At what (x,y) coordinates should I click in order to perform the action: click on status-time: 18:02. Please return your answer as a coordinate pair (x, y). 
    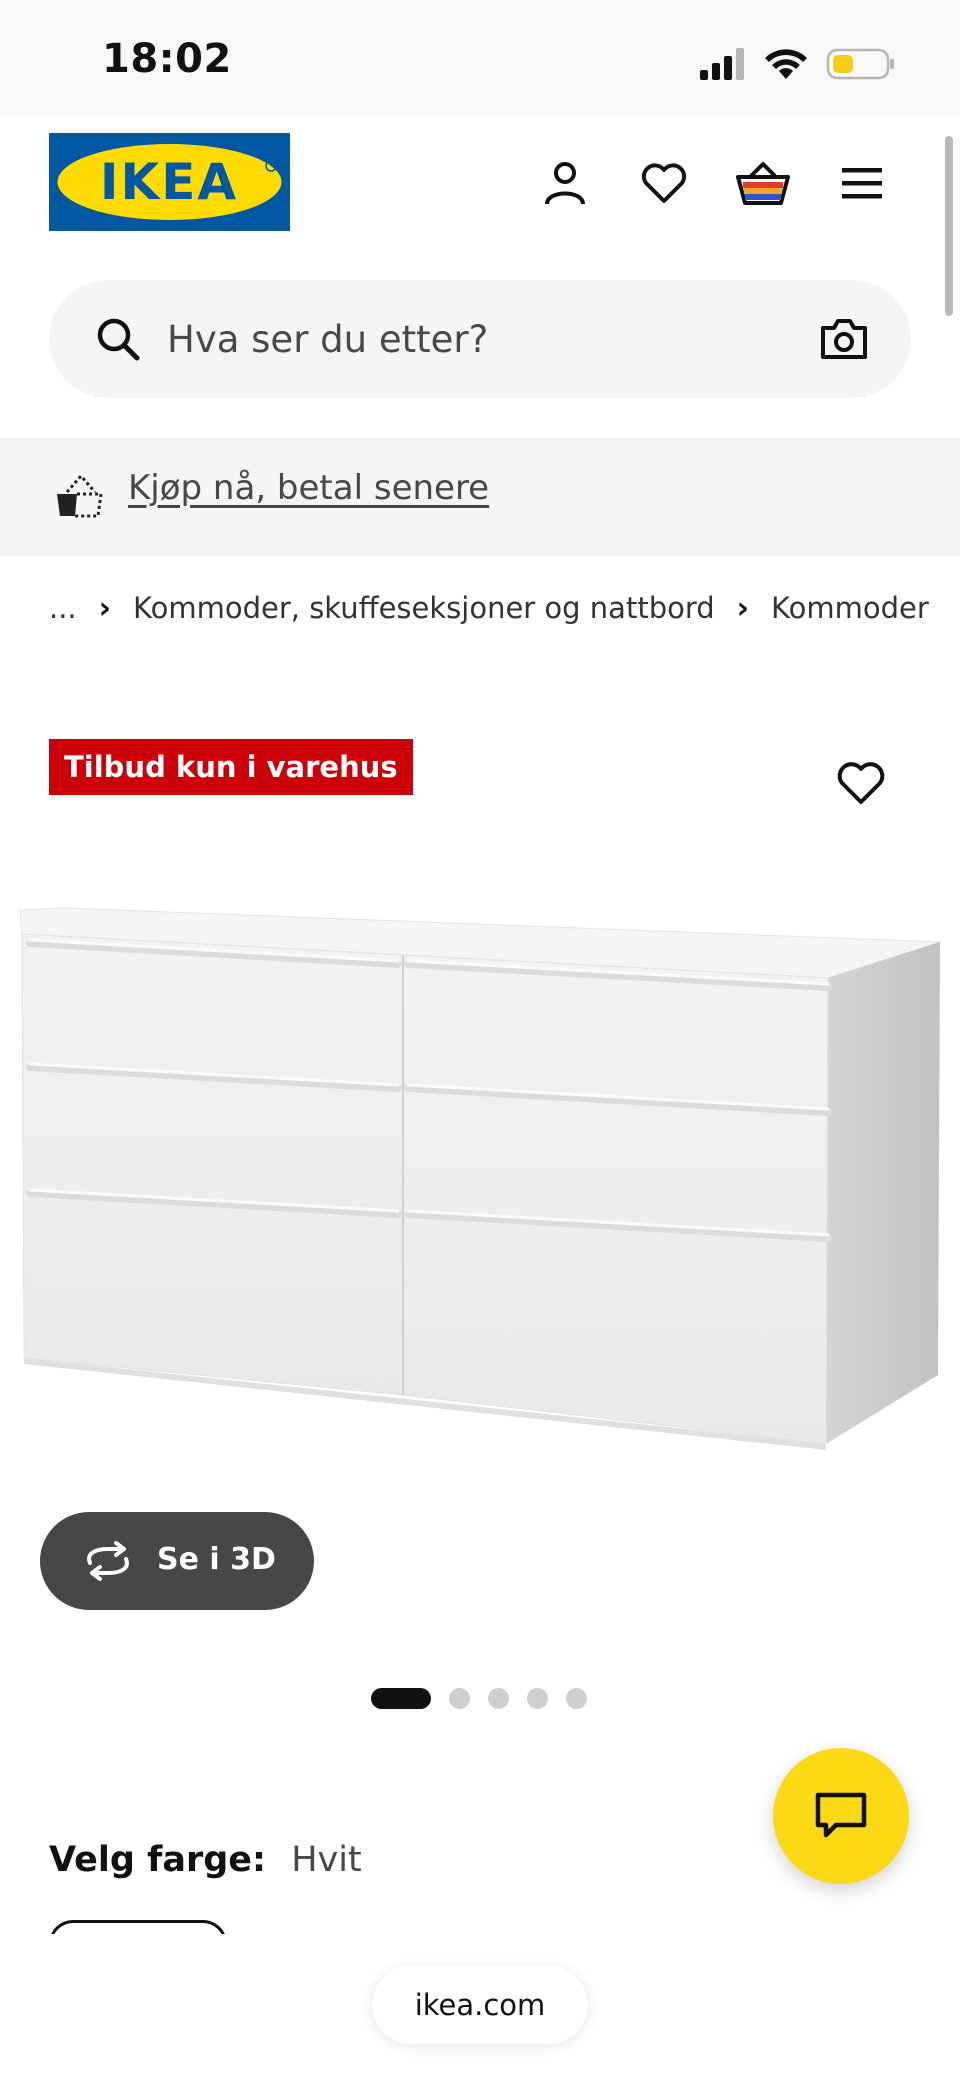
    Looking at the image, I should click on (167, 59).